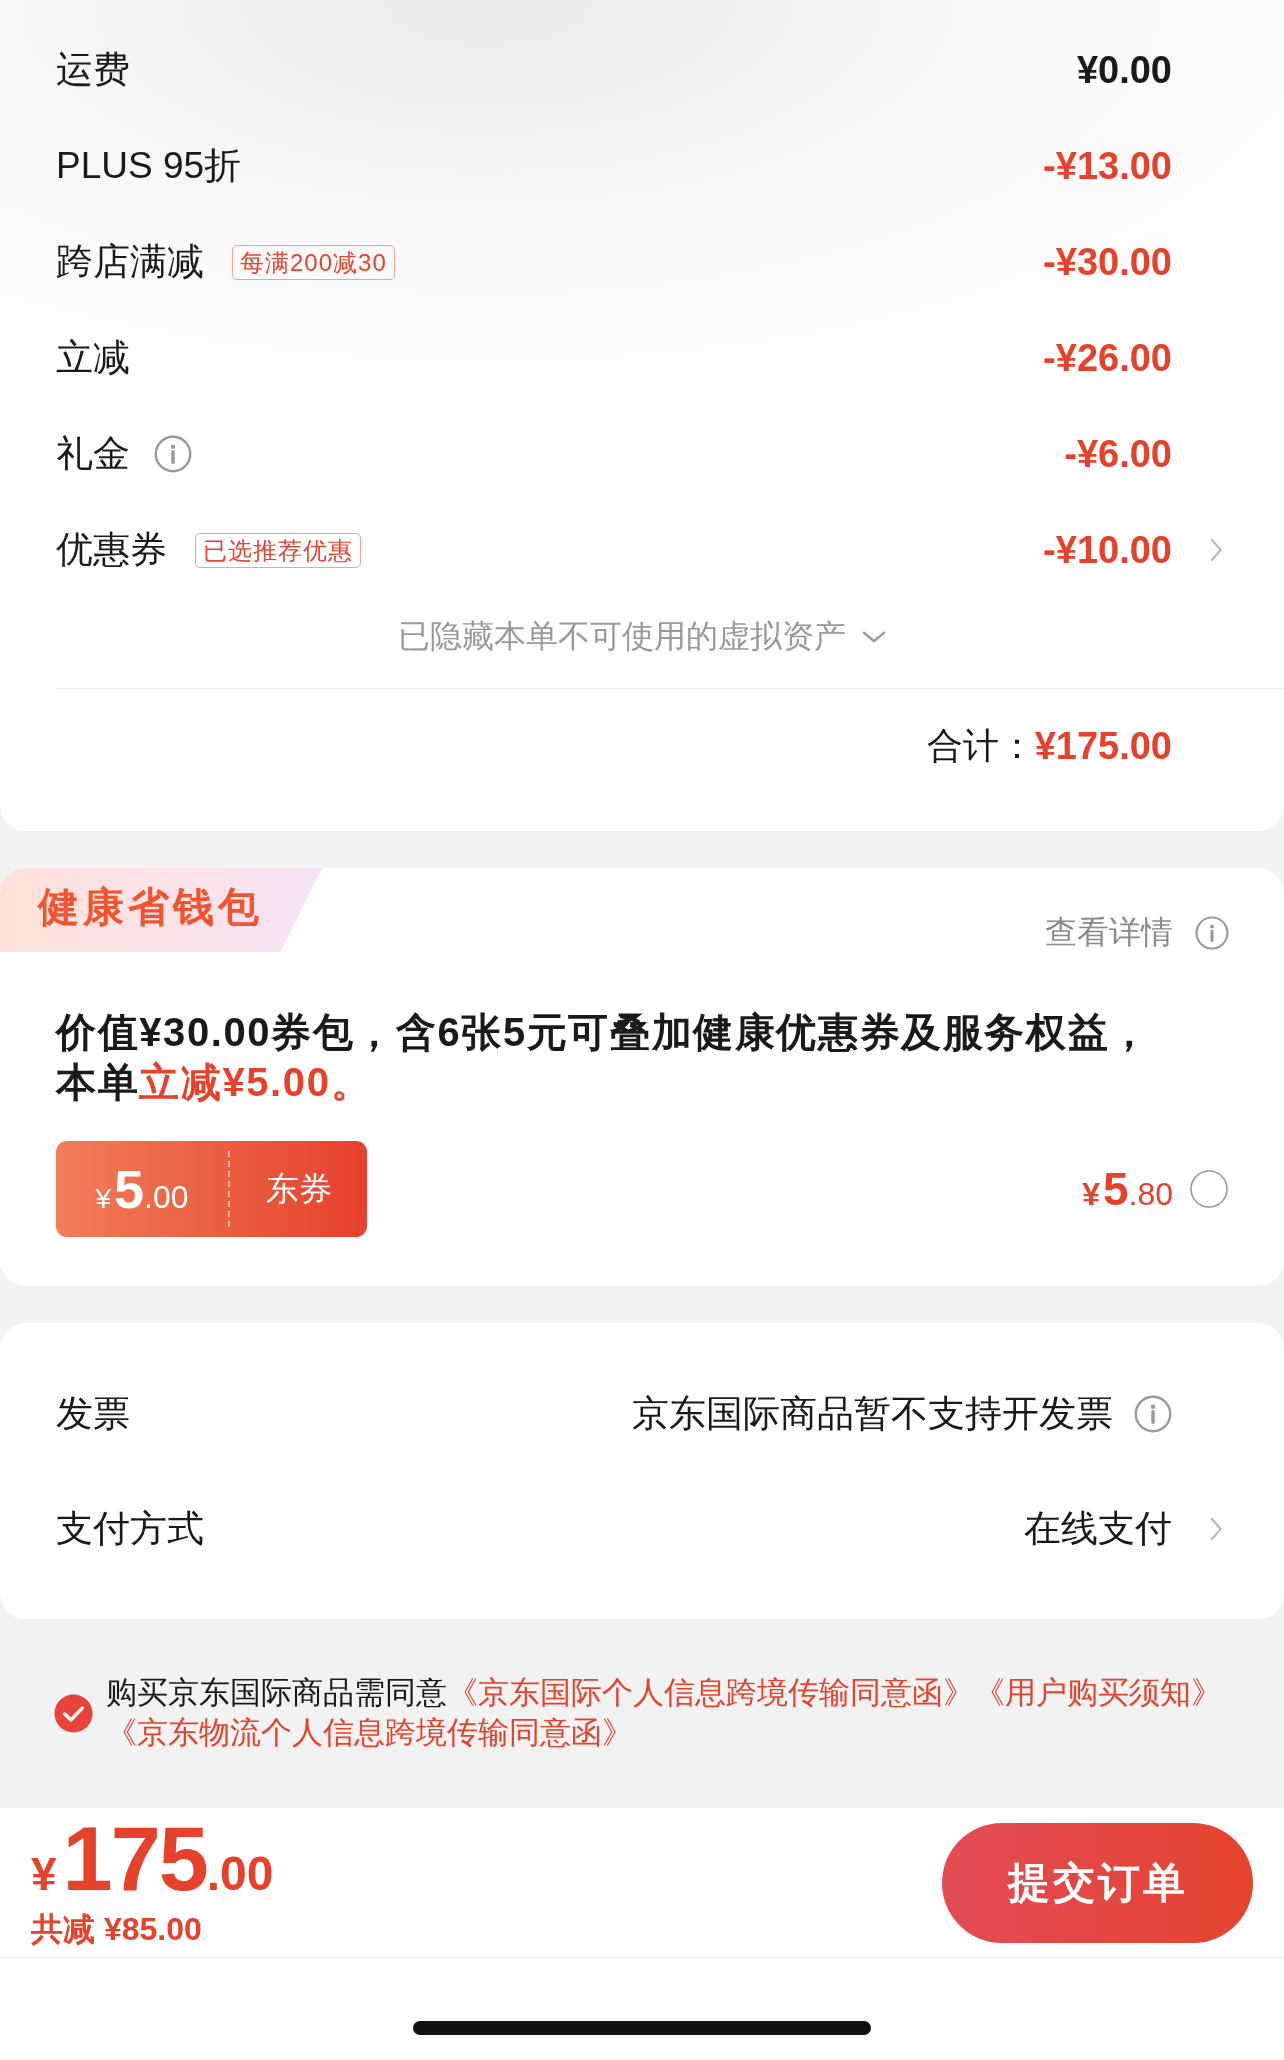 Image resolution: width=1284 pixels, height=2060 pixels. Describe the element at coordinates (1103, 746) in the screenshot. I see `total-amount: ¥175.00` at that location.